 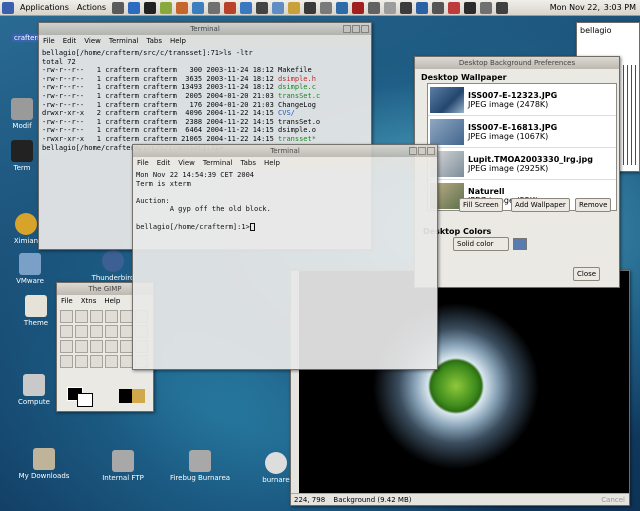 I want to click on window-title: Terminal, so click(x=285, y=151).